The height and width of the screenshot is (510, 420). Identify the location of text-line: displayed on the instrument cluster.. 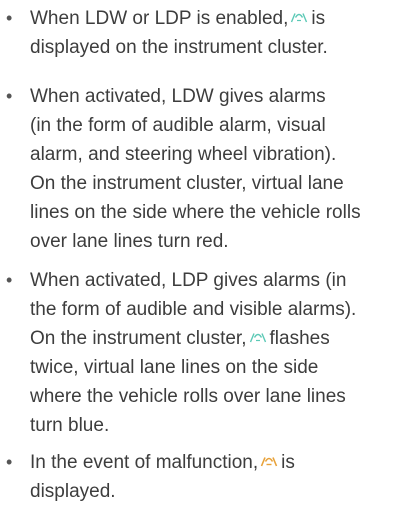
(179, 47).